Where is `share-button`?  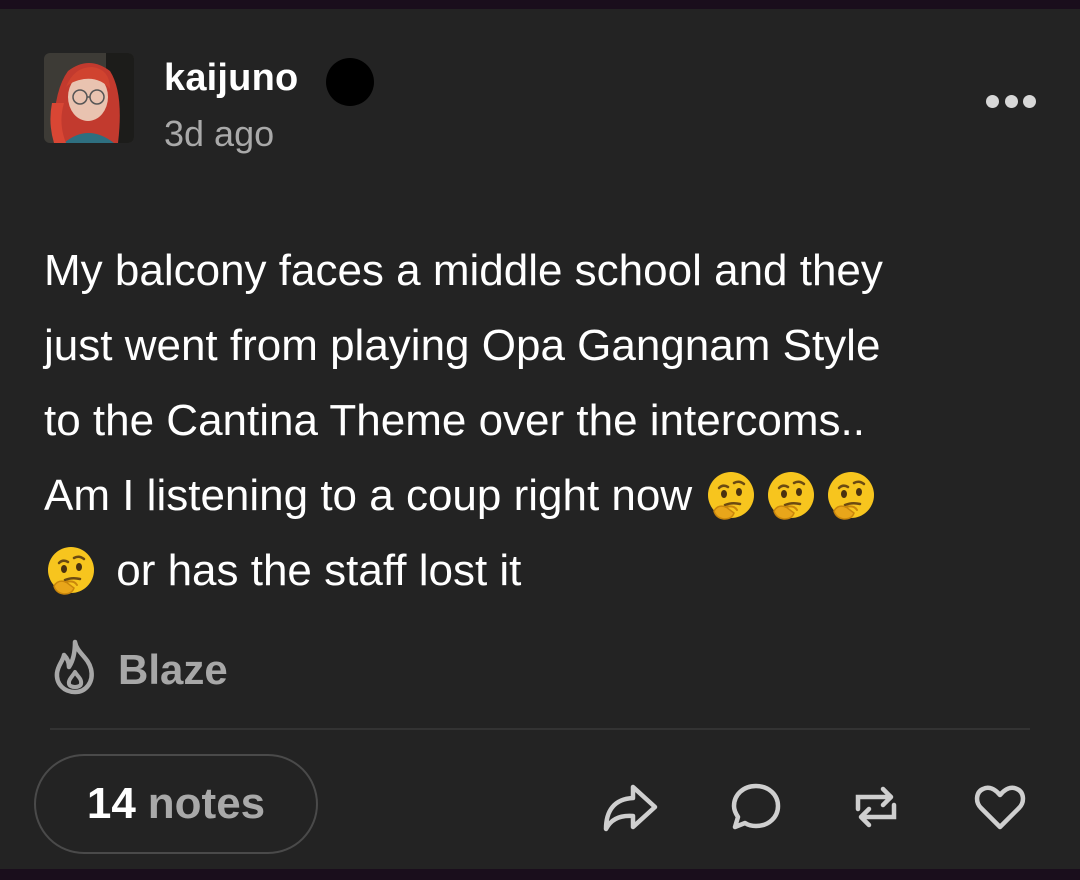 share-button is located at coordinates (630, 807).